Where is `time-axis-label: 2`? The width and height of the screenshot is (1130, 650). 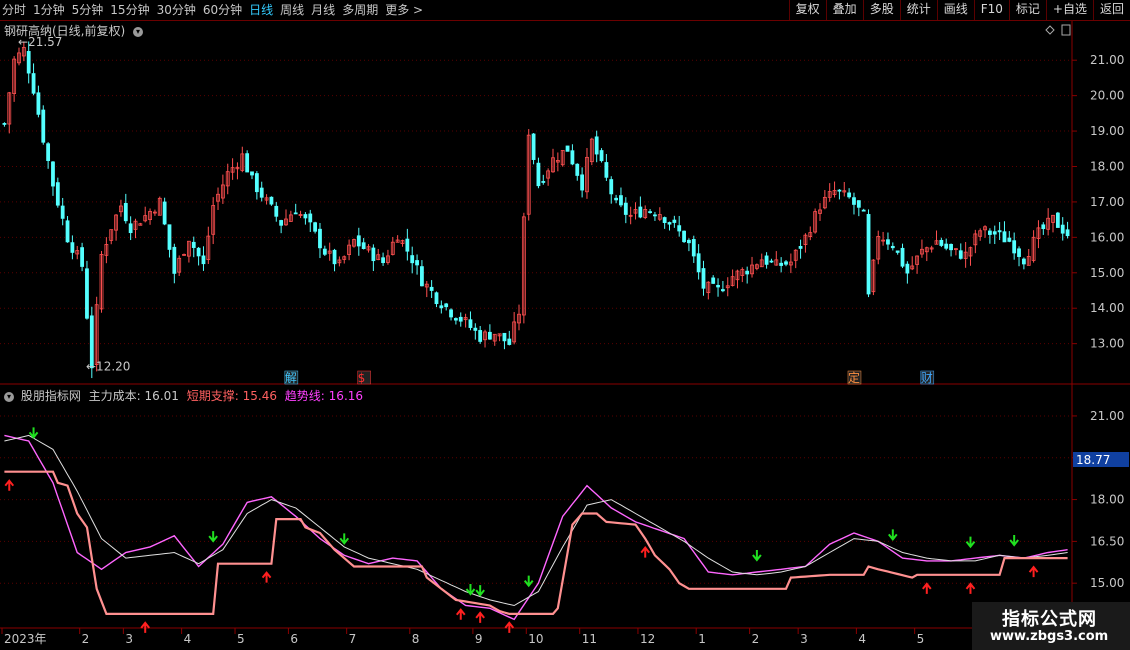 time-axis-label: 2 is located at coordinates (756, 639).